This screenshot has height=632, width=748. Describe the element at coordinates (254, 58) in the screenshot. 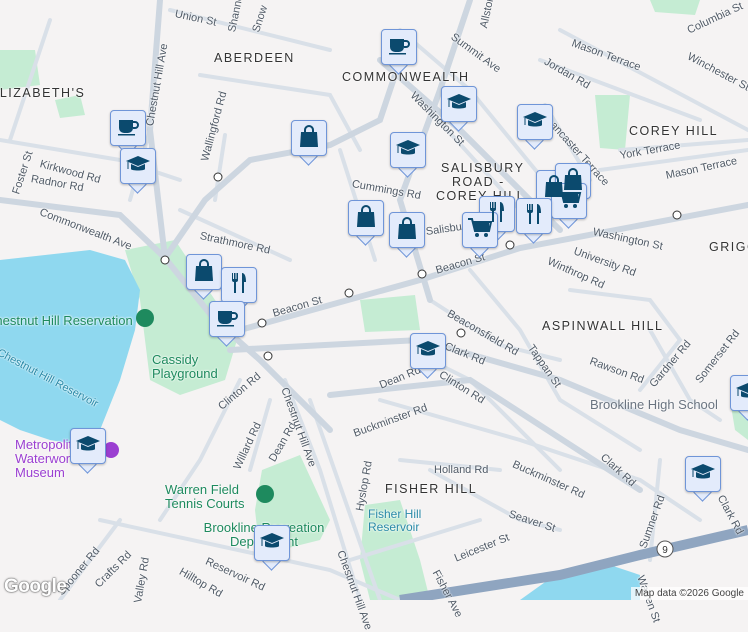

I see `neighborhood-aberdeen: ABERDEEN` at that location.